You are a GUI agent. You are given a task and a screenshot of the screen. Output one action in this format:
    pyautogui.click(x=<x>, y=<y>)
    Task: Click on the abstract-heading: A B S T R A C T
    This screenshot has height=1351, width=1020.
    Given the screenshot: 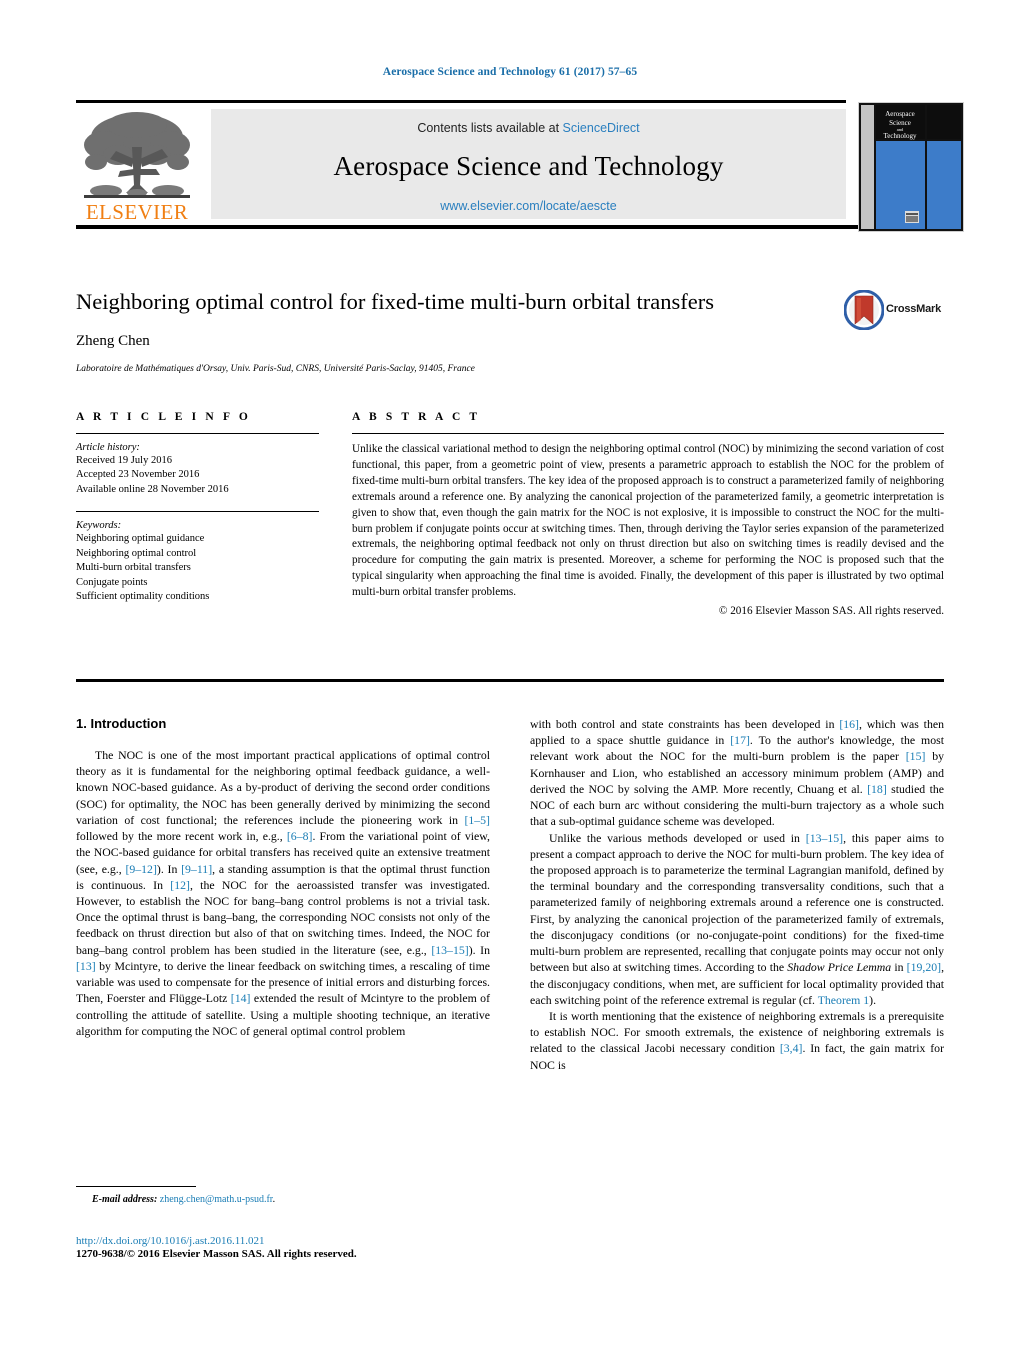 What is the action you would take?
    pyautogui.click(x=416, y=417)
    